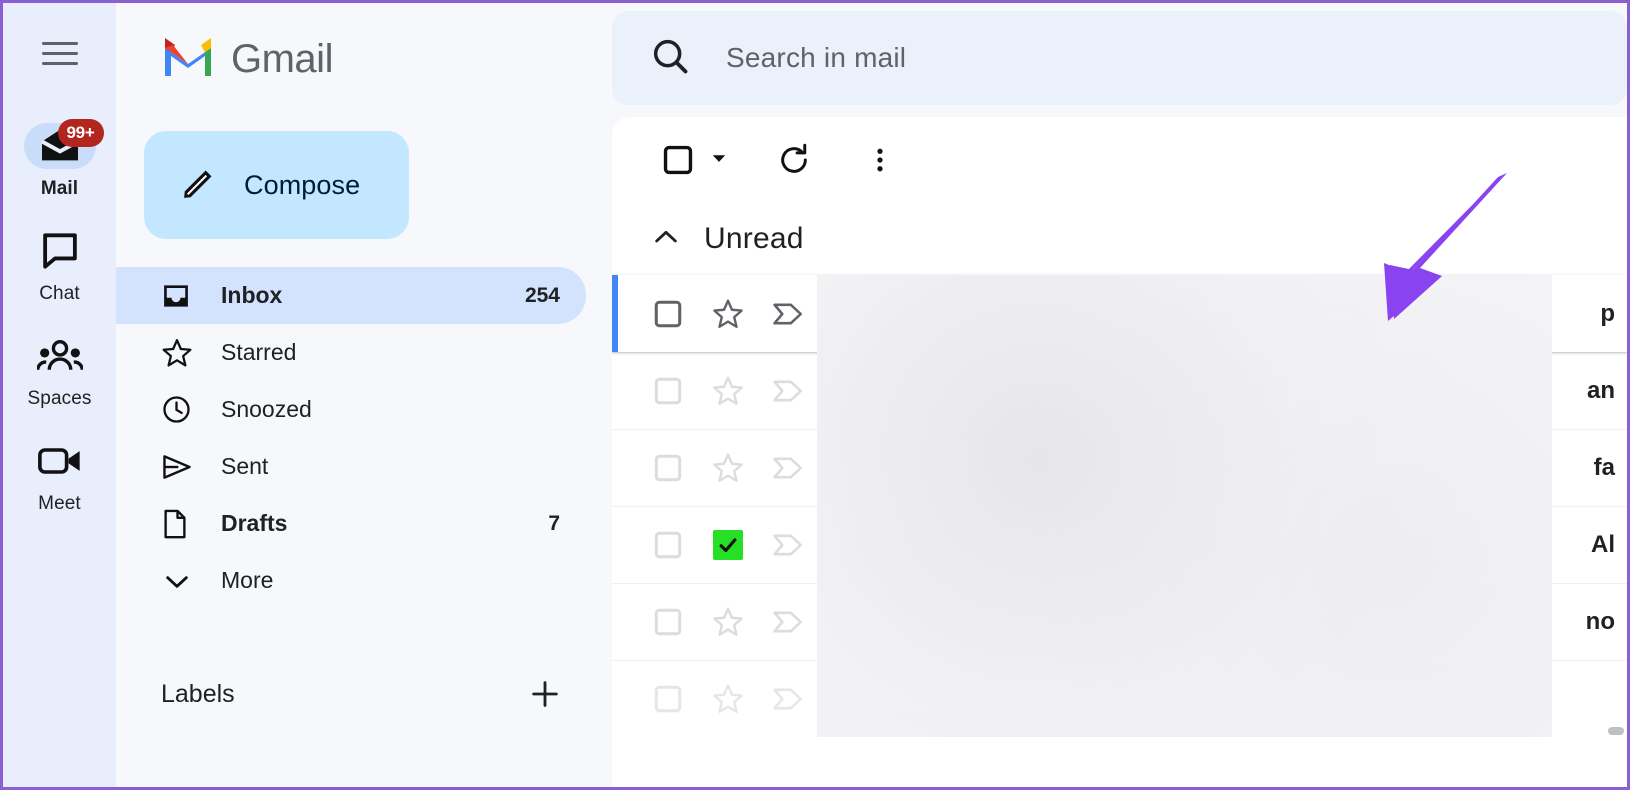 The height and width of the screenshot is (790, 1630). Describe the element at coordinates (1119, 467) in the screenshot. I see `table-row: fa` at that location.